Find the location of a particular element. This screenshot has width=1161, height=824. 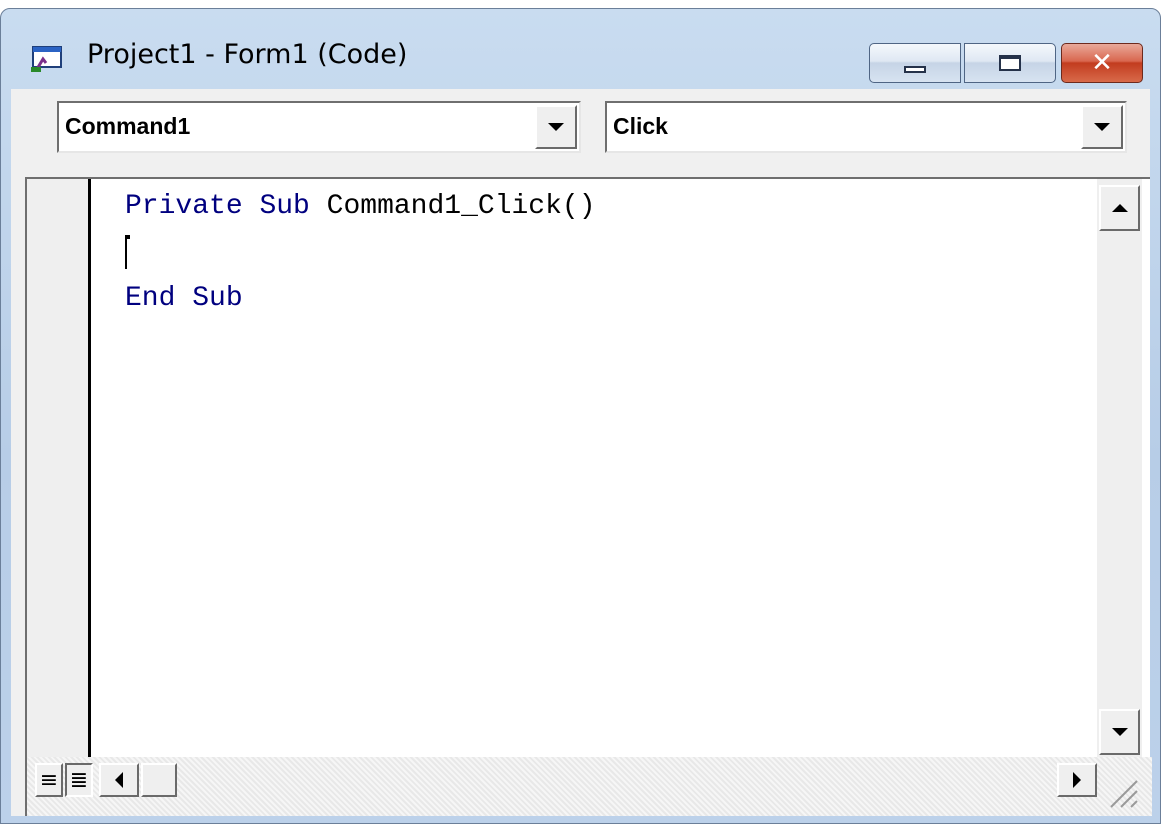

resize-grip-icon is located at coordinates (1120, 790).